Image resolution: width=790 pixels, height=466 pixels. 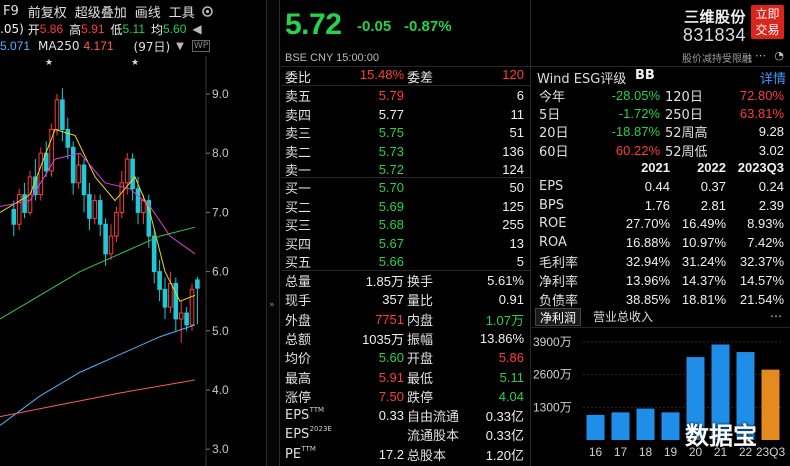 What do you see at coordinates (686, 152) in the screenshot?
I see `return-label: 52周低` at bounding box center [686, 152].